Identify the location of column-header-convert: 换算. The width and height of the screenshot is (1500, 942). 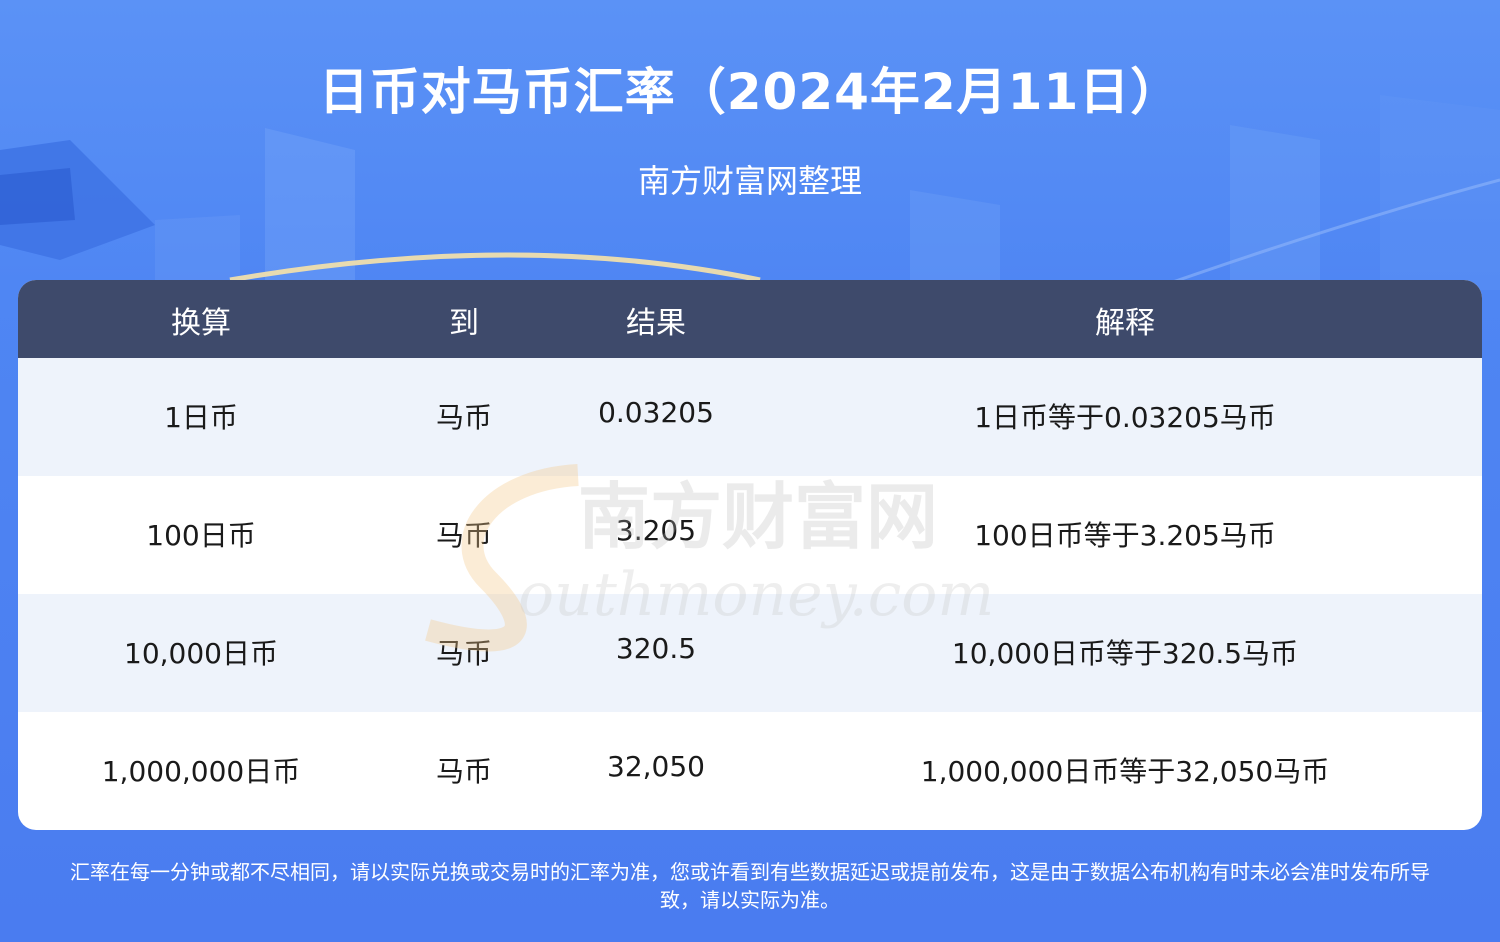
(201, 323).